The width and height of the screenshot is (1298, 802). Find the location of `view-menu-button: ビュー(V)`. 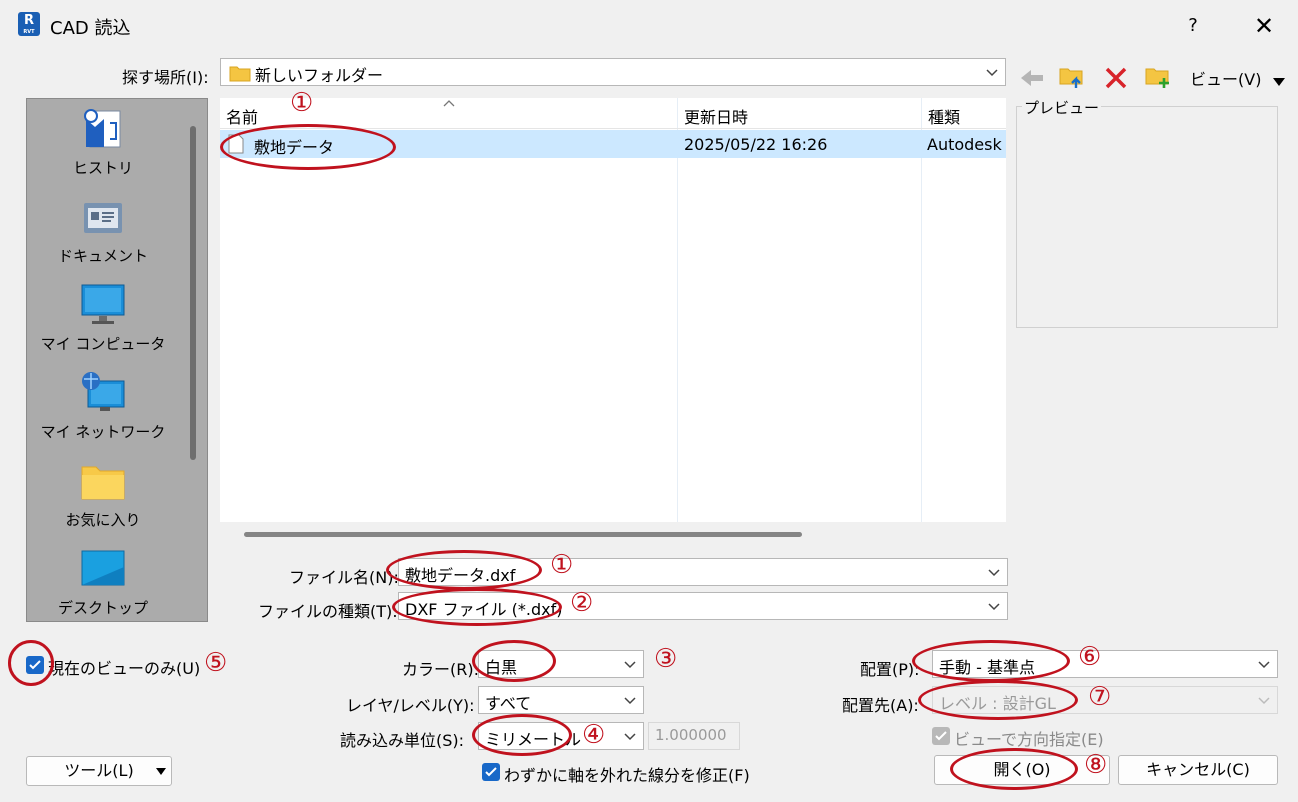

view-menu-button: ビュー(V) is located at coordinates (1225, 78).